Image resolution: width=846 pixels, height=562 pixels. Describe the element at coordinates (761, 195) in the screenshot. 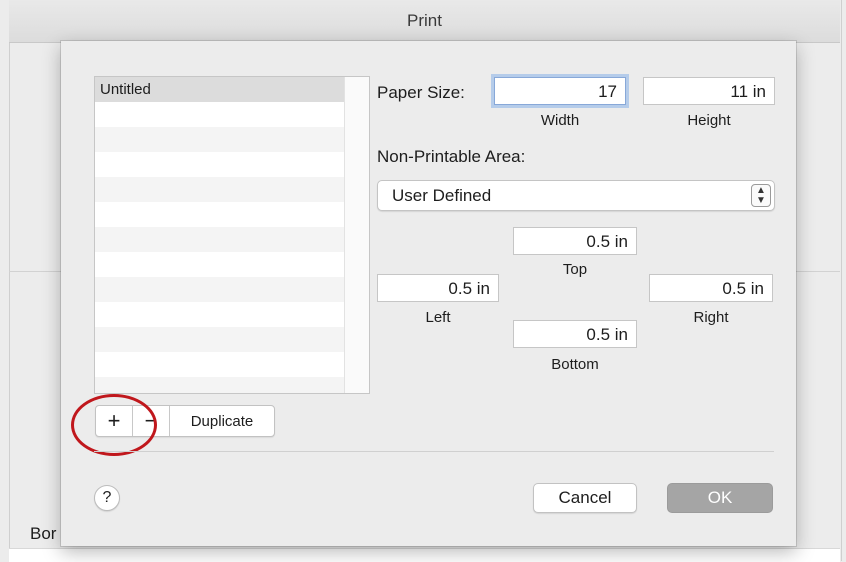

I see `chevron-updown-icon: ▲ ▼` at that location.